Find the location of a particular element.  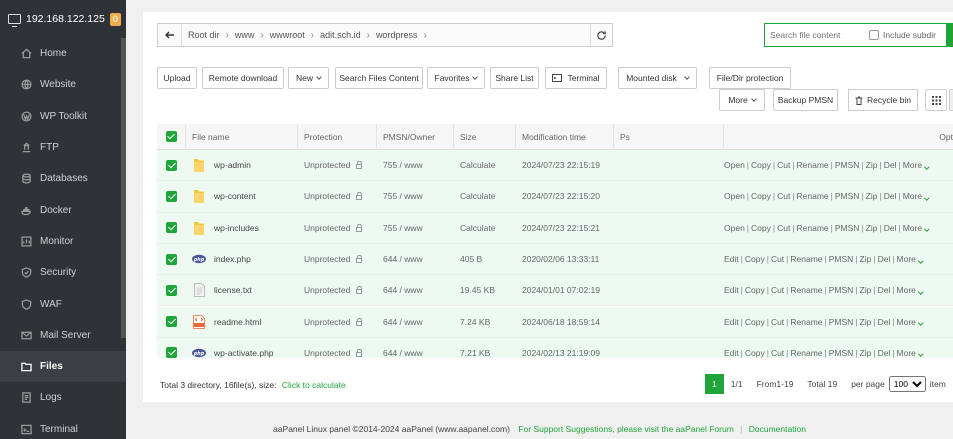

col-size: Size is located at coordinates (485, 137).